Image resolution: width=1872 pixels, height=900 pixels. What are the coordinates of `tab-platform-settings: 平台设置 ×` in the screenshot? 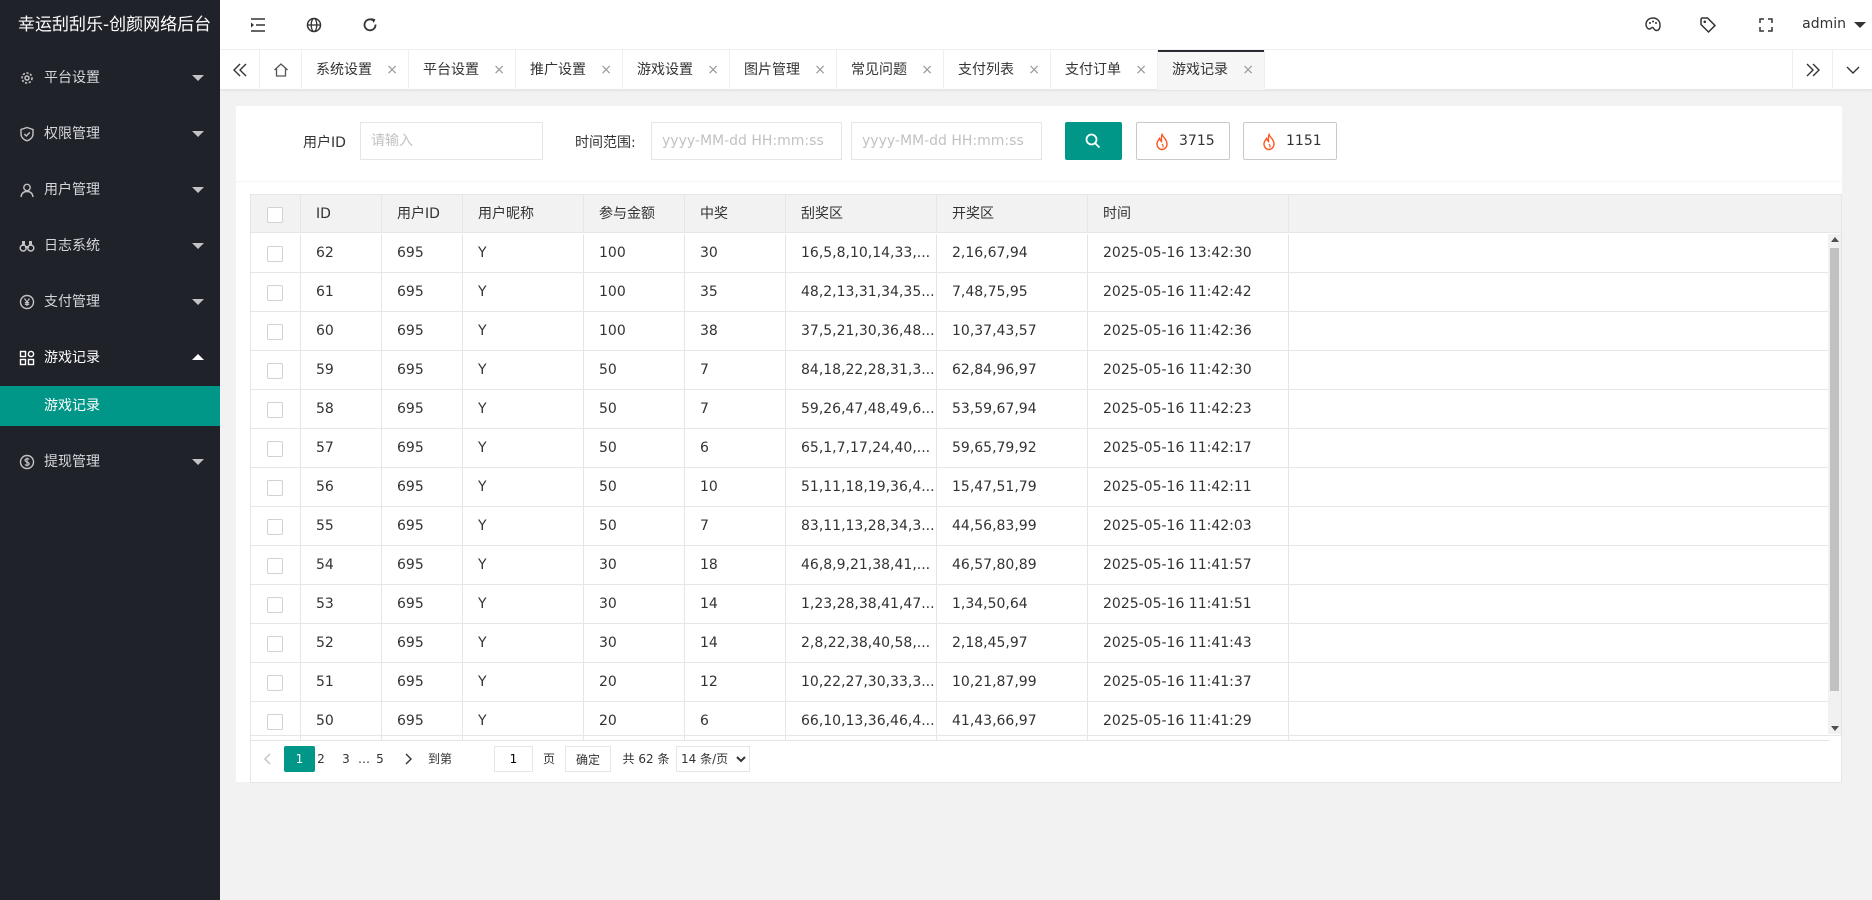 It's located at (462, 70).